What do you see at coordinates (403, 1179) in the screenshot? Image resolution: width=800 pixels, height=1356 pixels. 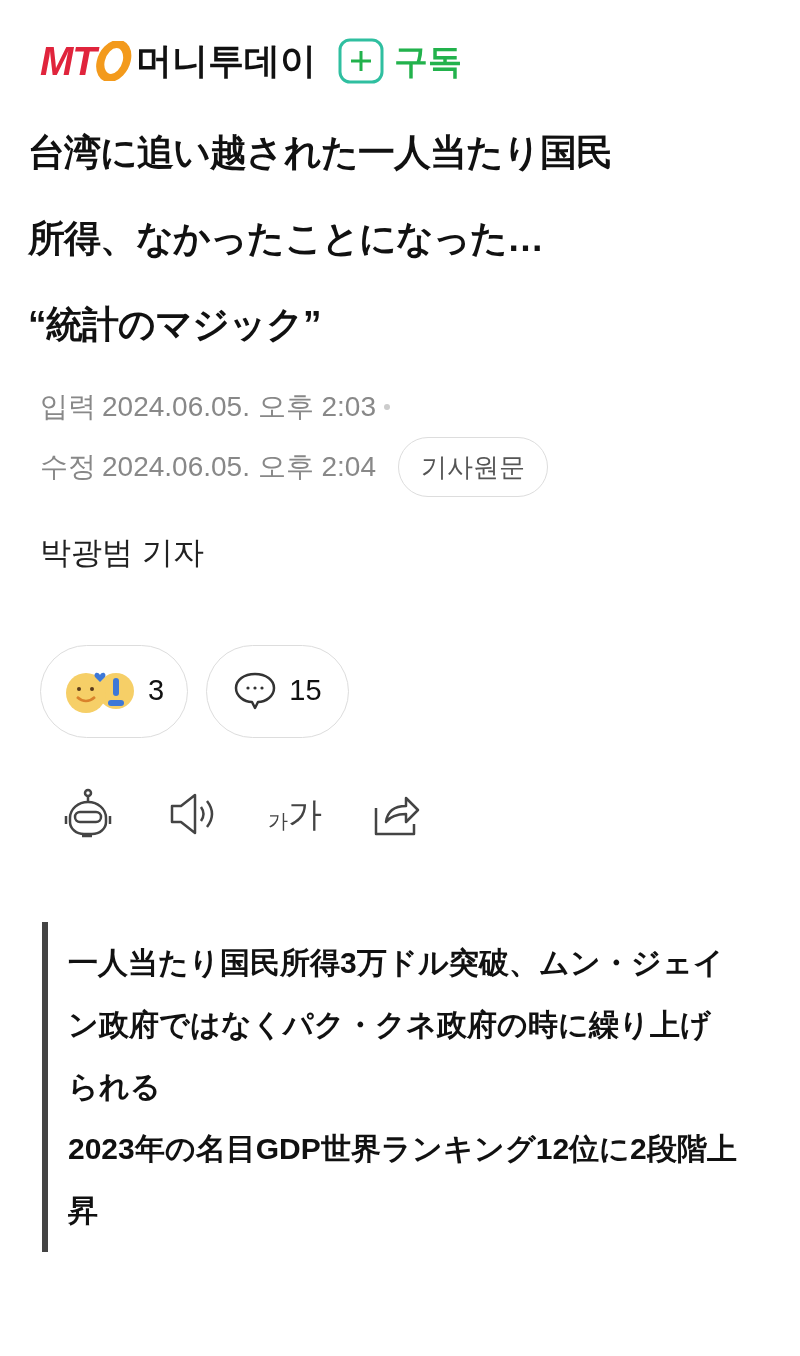 I see `summary-text: 2023年の名目GDP世界ランキング12位に2段階上昇` at bounding box center [403, 1179].